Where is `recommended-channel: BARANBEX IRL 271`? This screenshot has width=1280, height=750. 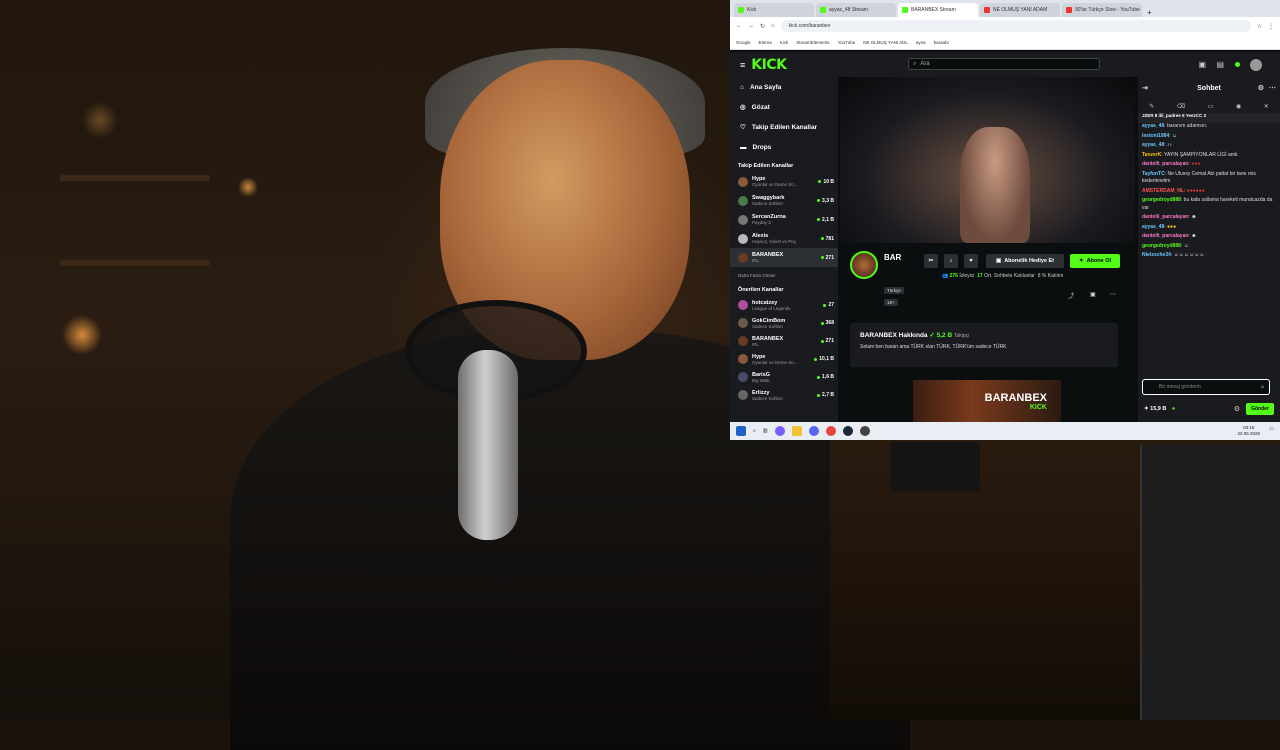 recommended-channel: BARANBEX IRL 271 is located at coordinates (784, 341).